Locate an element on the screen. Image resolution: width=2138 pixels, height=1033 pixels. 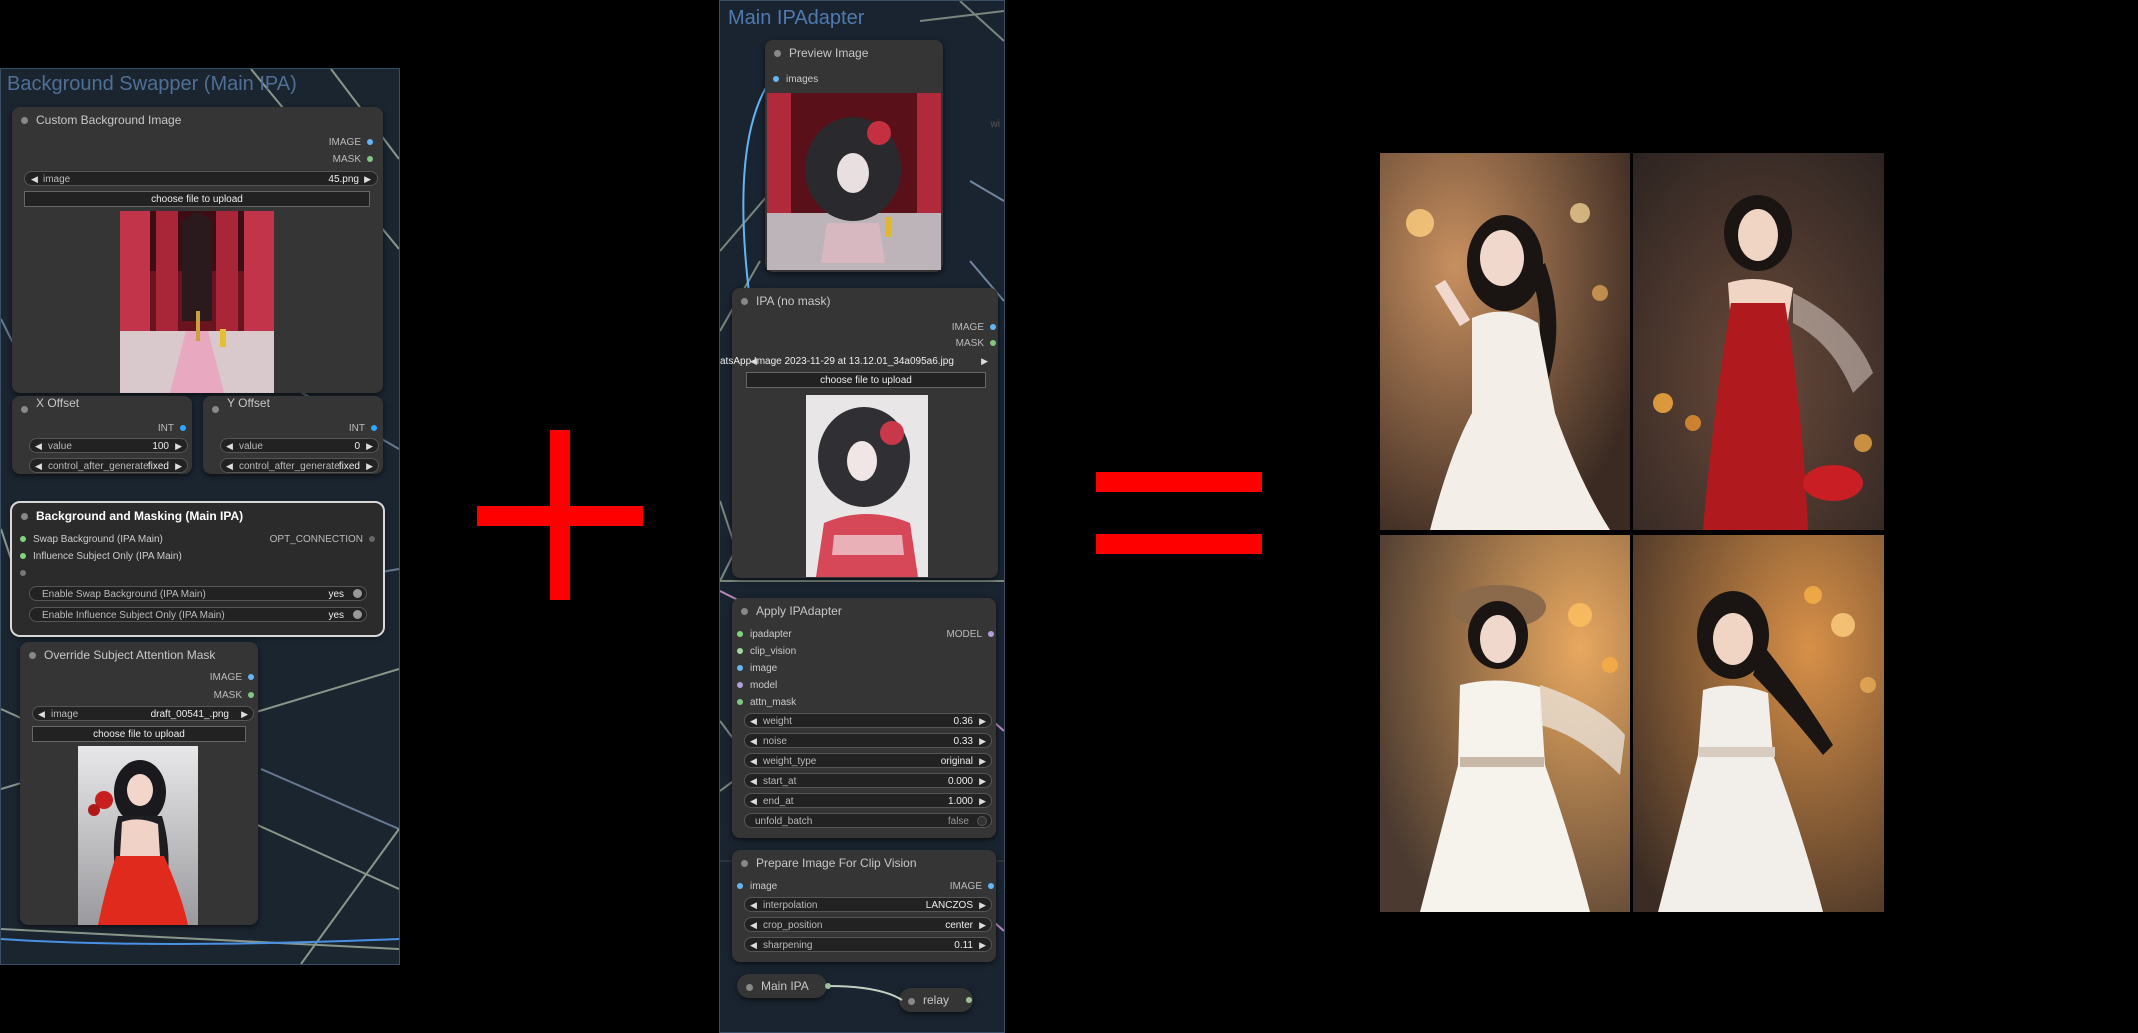
input-ipadapter: ipadapter is located at coordinates (764, 634).